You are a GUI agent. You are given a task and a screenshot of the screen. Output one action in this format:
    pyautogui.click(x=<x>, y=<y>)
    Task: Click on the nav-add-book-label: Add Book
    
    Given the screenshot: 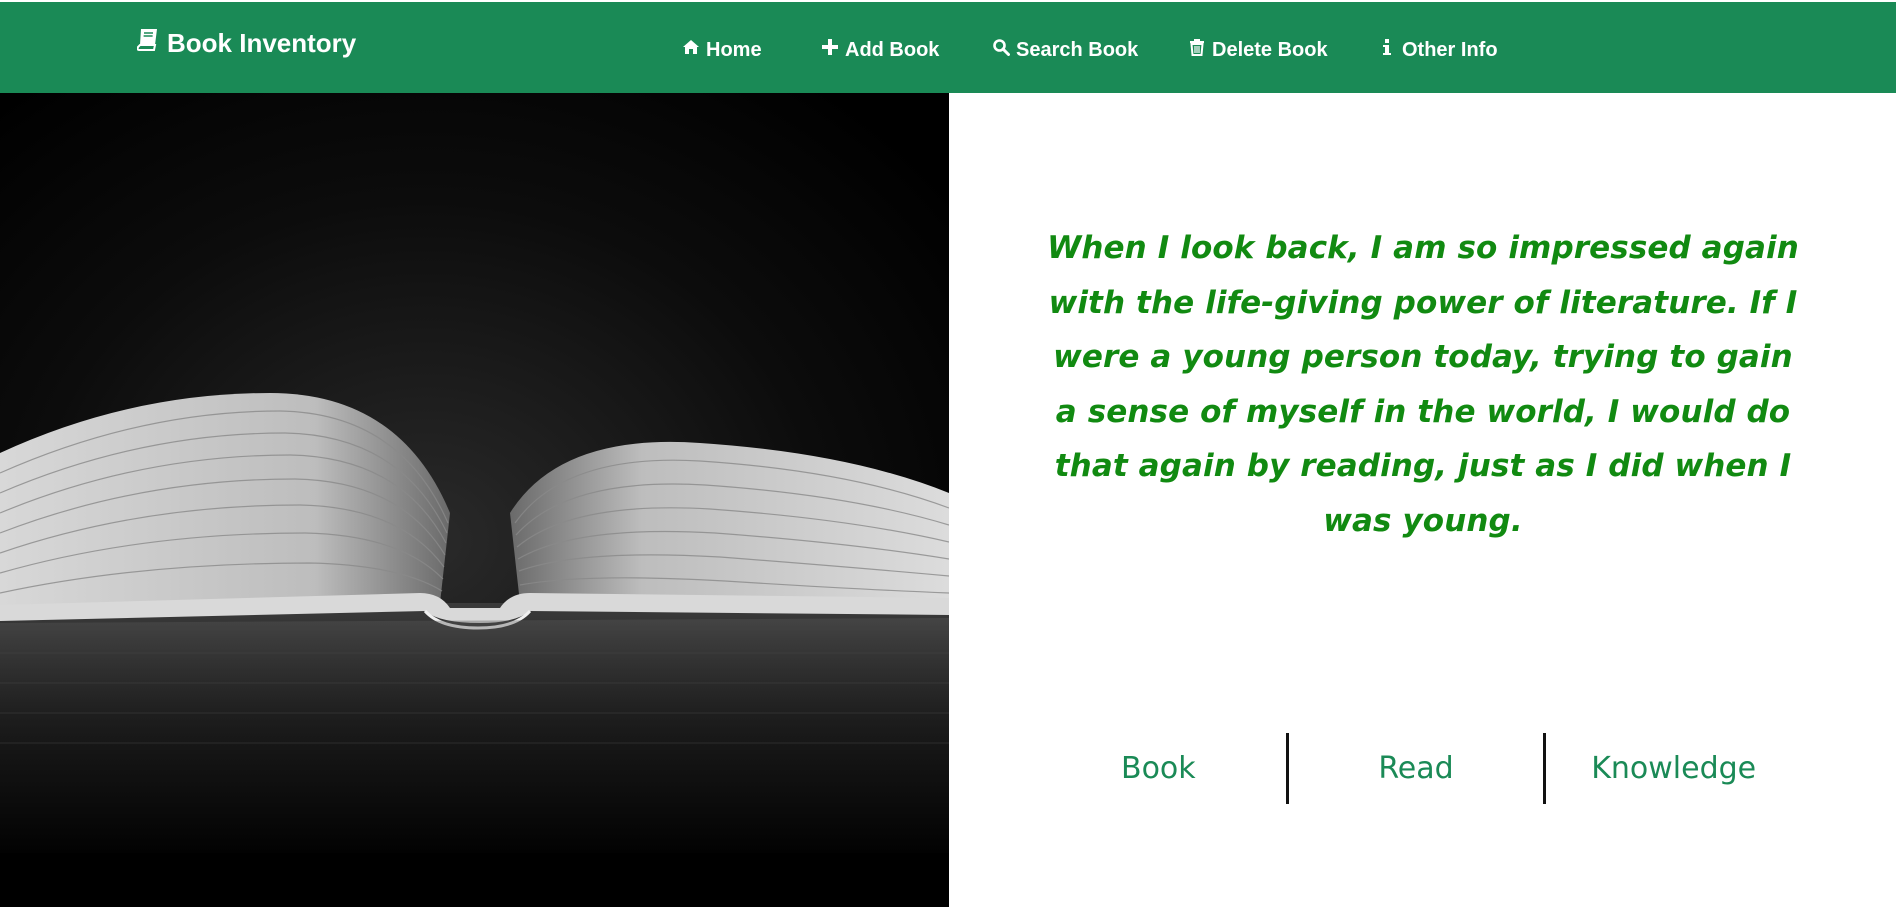 What is the action you would take?
    pyautogui.click(x=892, y=49)
    